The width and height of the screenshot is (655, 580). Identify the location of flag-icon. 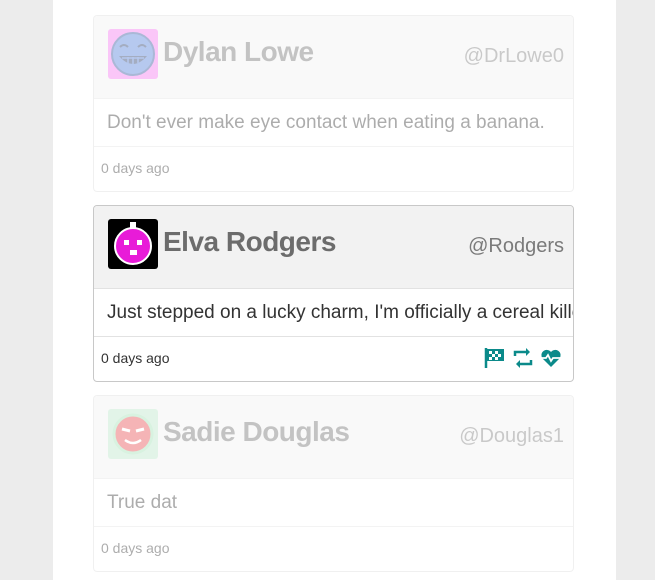
(495, 358).